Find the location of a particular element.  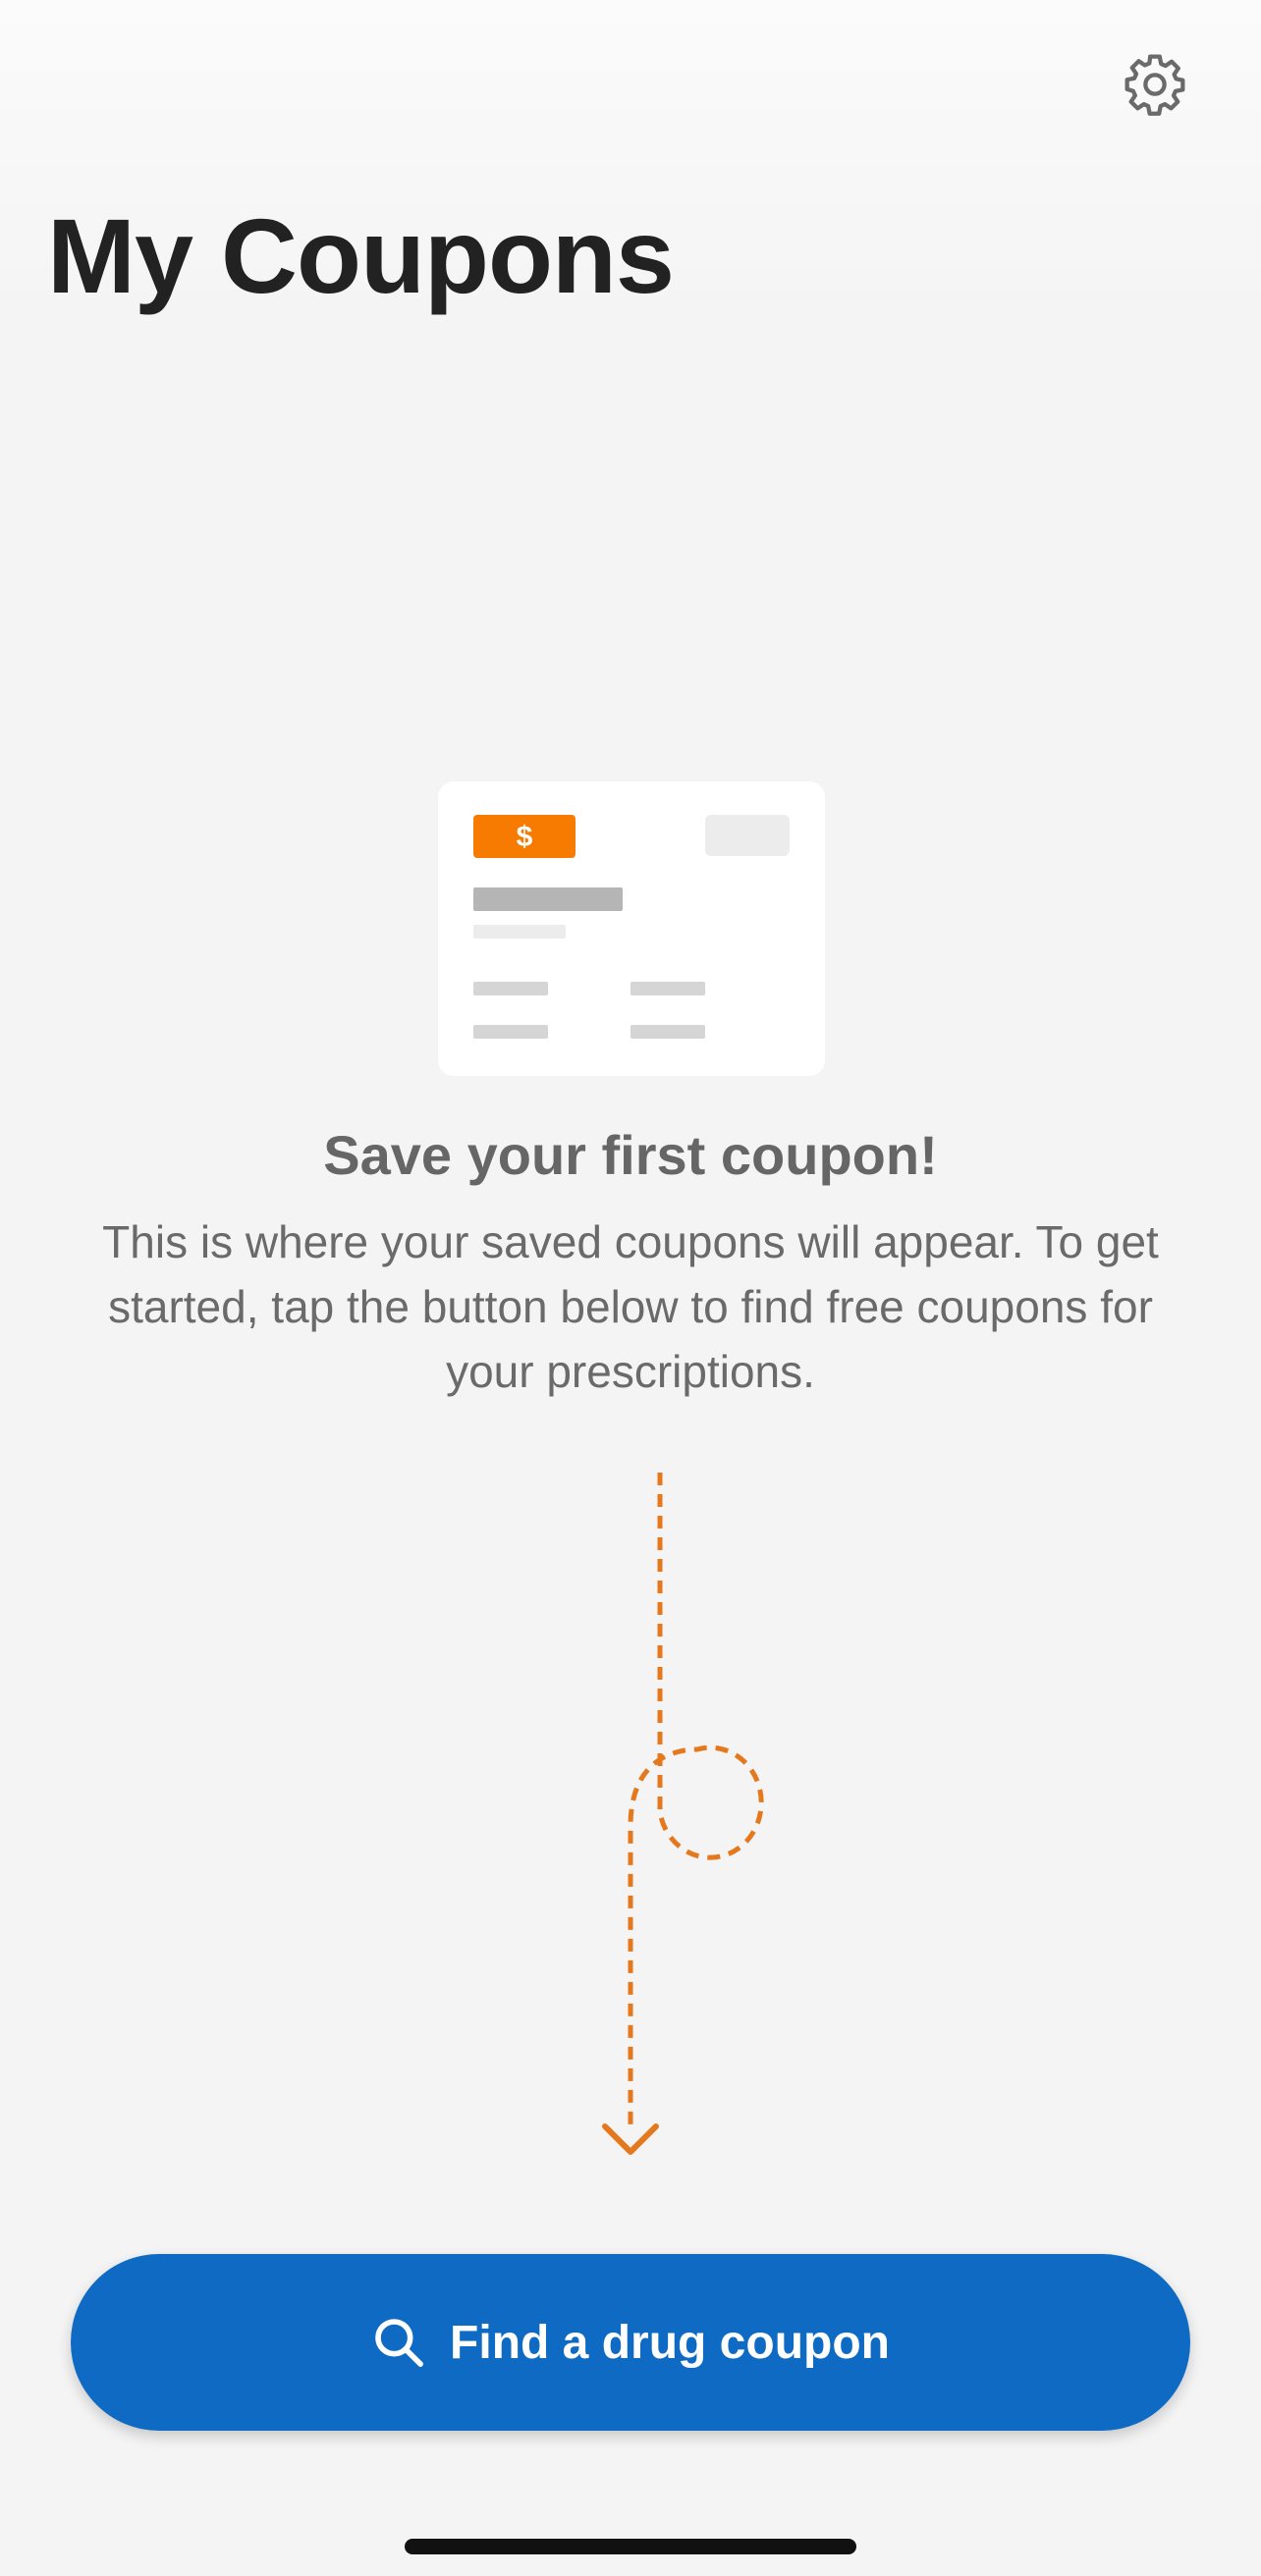

settings-button is located at coordinates (1155, 84).